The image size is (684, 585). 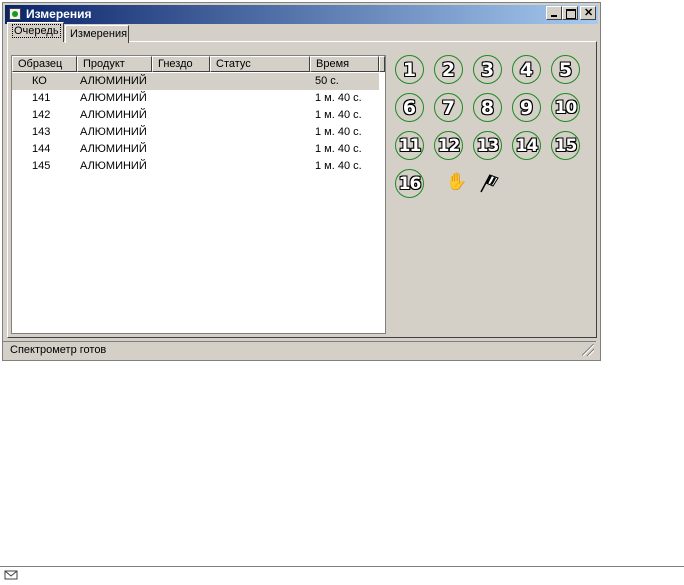 I want to click on sampler-position-4: 4, so click(x=526, y=69).